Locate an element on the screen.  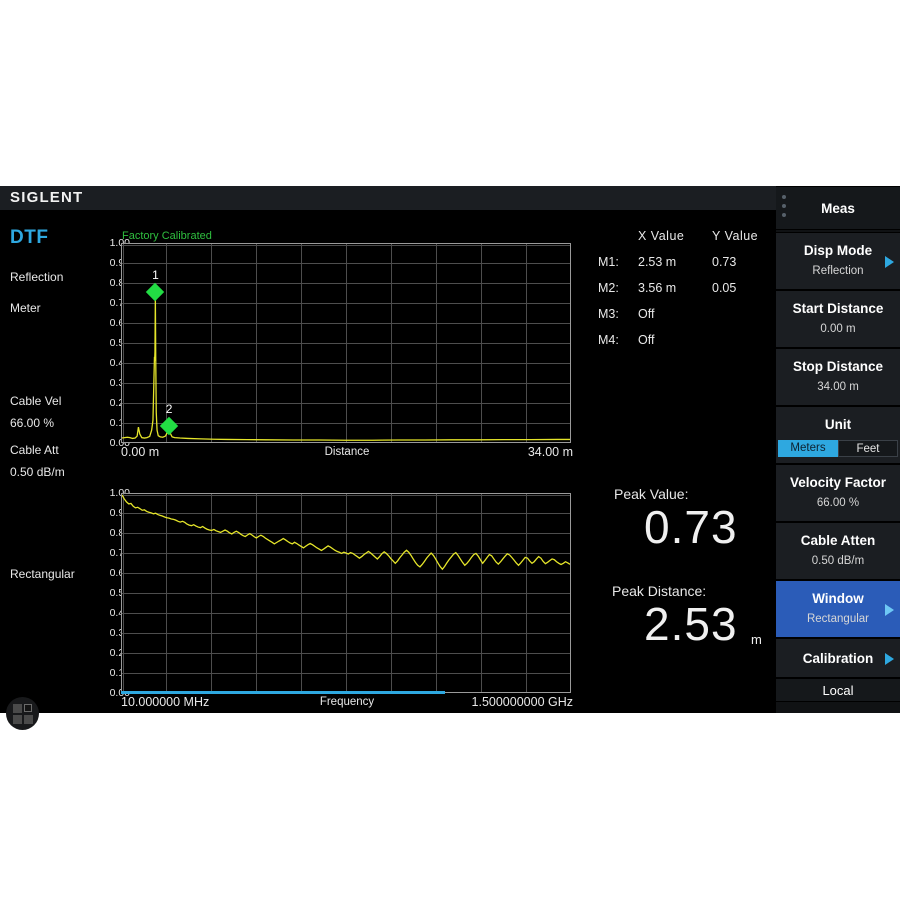
menu-item-window: Window Rectangular is located at coordinates (838, 609).